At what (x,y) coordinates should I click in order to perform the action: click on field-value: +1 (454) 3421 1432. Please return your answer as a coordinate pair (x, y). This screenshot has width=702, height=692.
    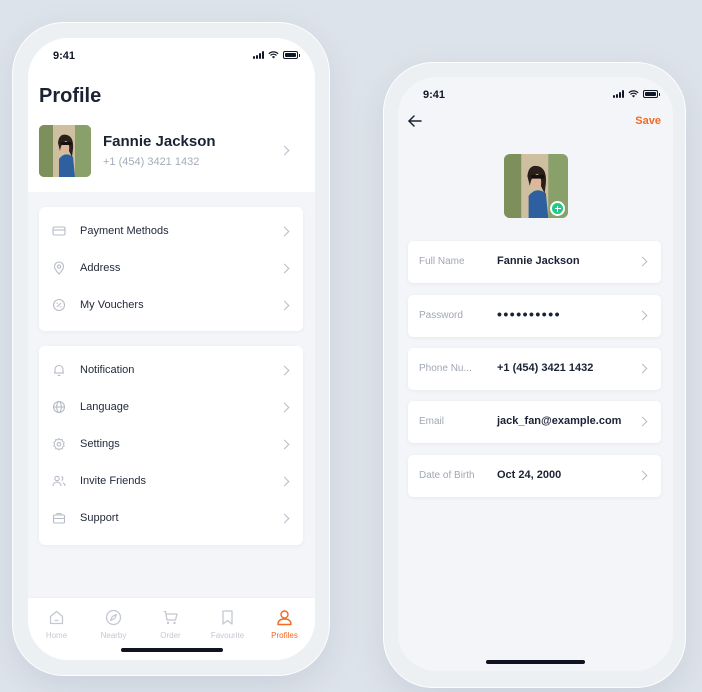
    Looking at the image, I should click on (545, 368).